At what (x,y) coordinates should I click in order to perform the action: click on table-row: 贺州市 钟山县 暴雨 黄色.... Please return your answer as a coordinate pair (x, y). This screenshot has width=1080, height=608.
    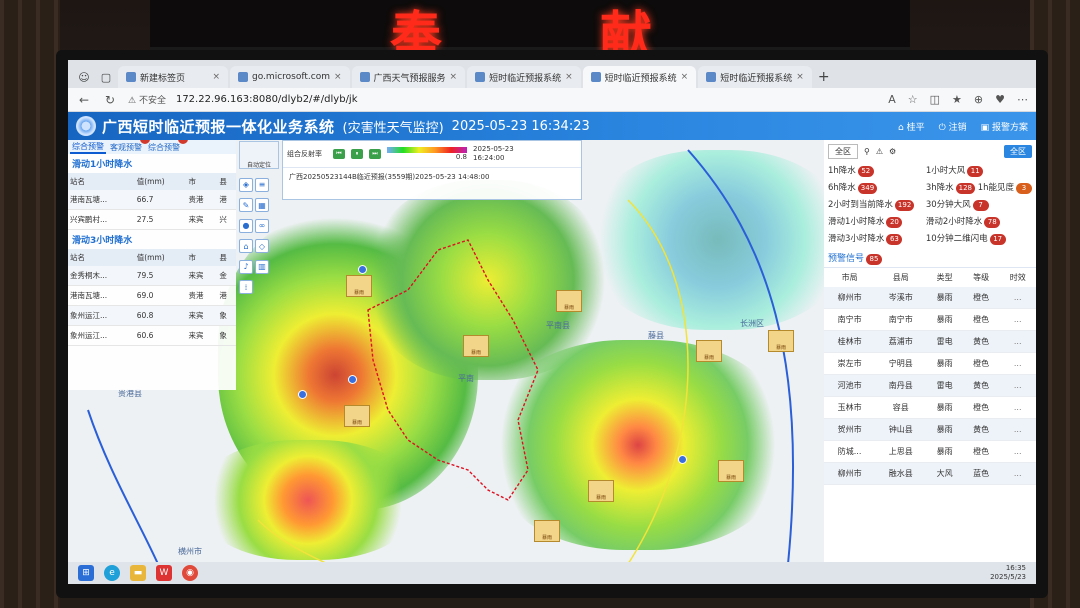
    Looking at the image, I should click on (930, 429).